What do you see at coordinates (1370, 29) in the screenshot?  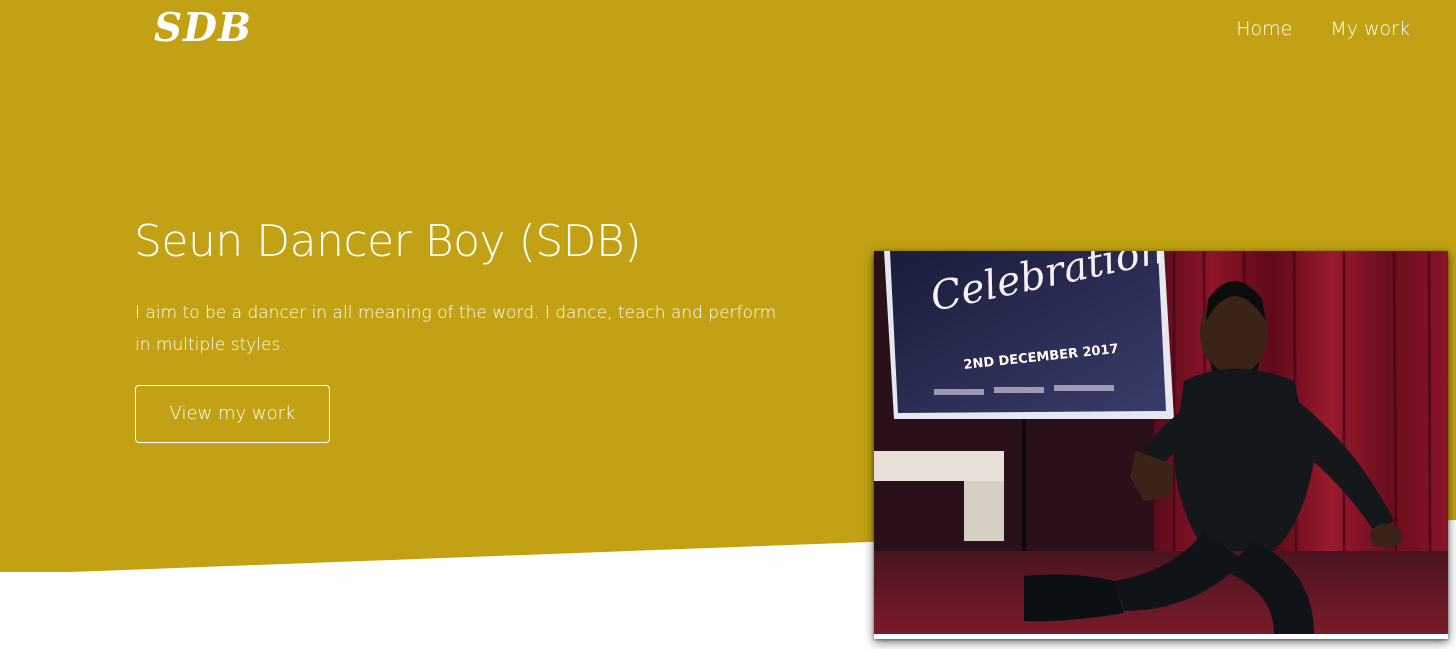 I see `nav-my-work-link: My work` at bounding box center [1370, 29].